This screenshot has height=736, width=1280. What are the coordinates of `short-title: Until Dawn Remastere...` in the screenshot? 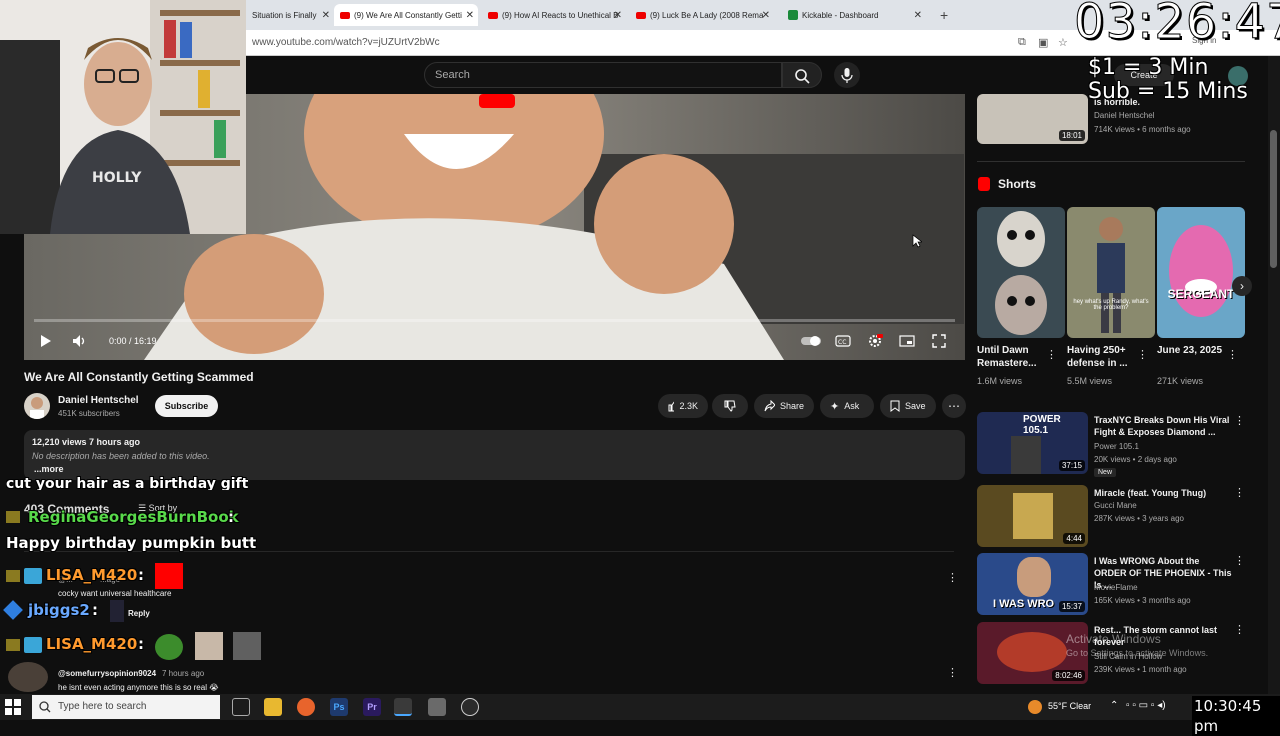 It's located at (1016, 357).